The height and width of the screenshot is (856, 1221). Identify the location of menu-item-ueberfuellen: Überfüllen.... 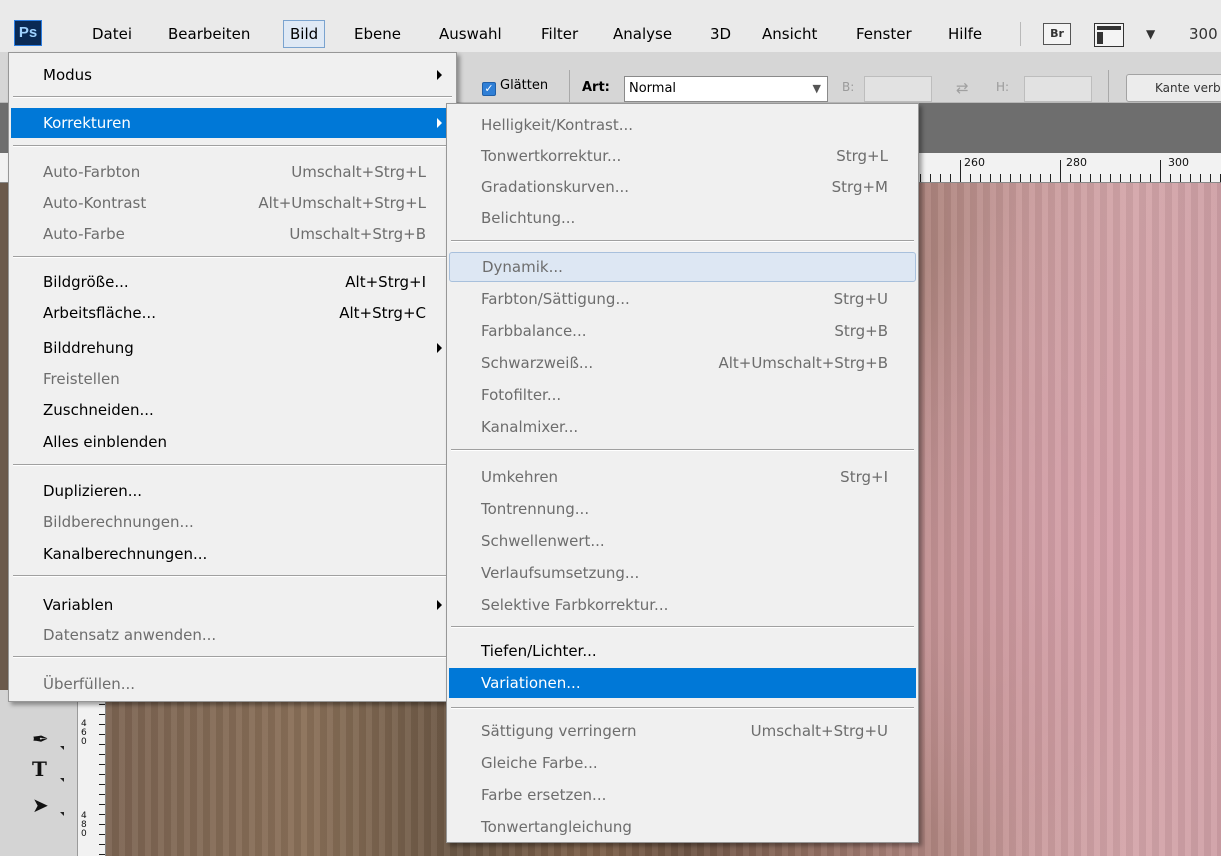
(232, 684).